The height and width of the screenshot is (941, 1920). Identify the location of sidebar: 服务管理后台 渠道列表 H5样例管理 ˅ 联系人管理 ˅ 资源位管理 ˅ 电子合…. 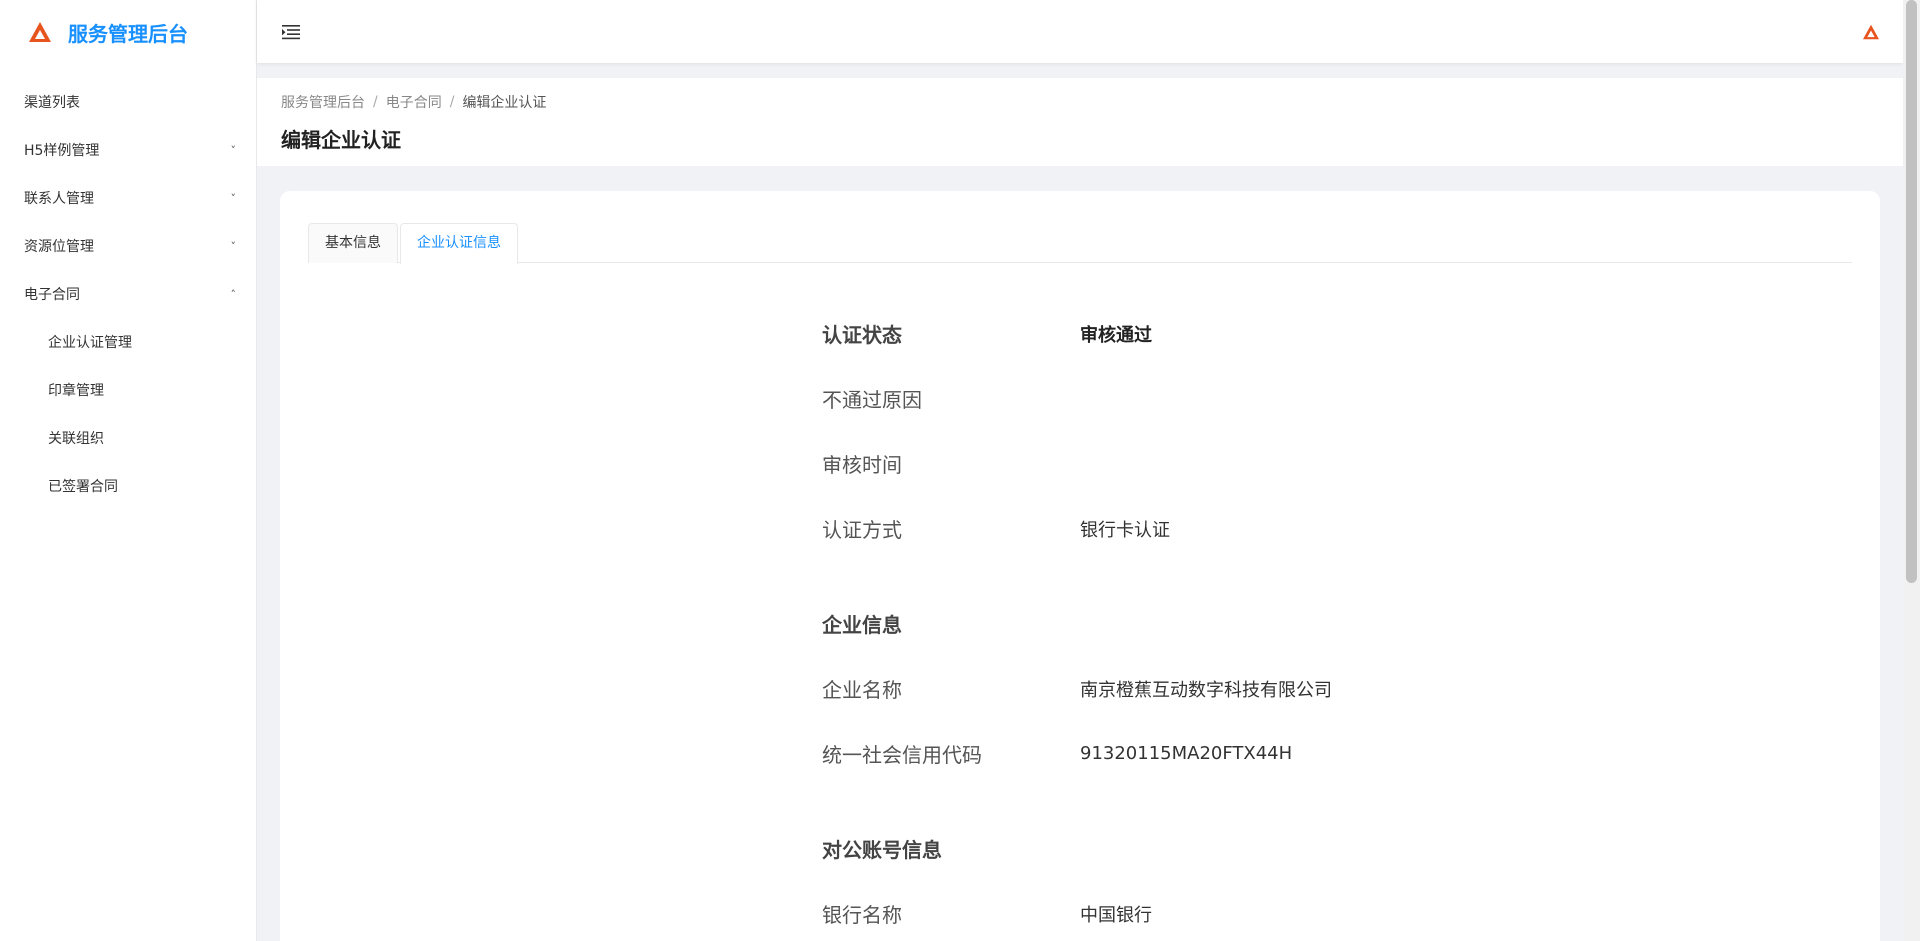
(128, 470).